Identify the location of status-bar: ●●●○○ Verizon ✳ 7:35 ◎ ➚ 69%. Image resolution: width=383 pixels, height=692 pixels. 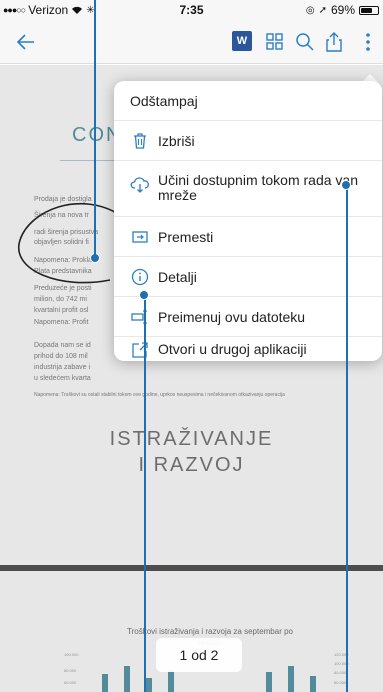
(191, 10).